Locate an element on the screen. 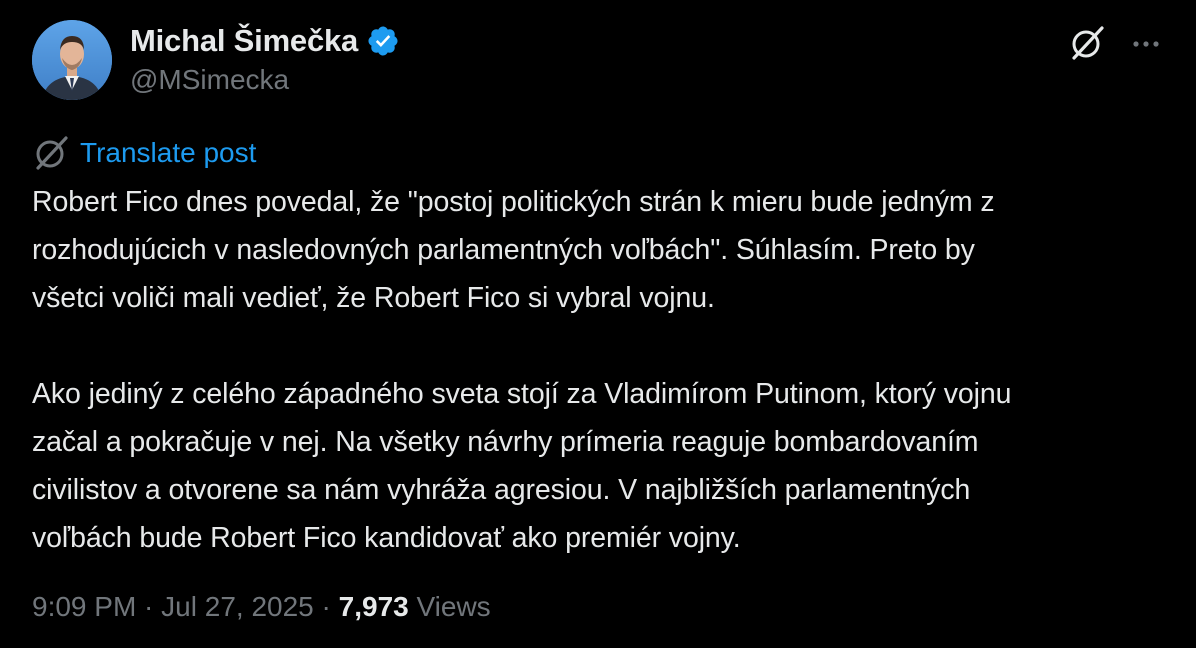 This screenshot has height=648, width=1196. author-info: Michal Šimečka @MSimecka is located at coordinates (265, 59).